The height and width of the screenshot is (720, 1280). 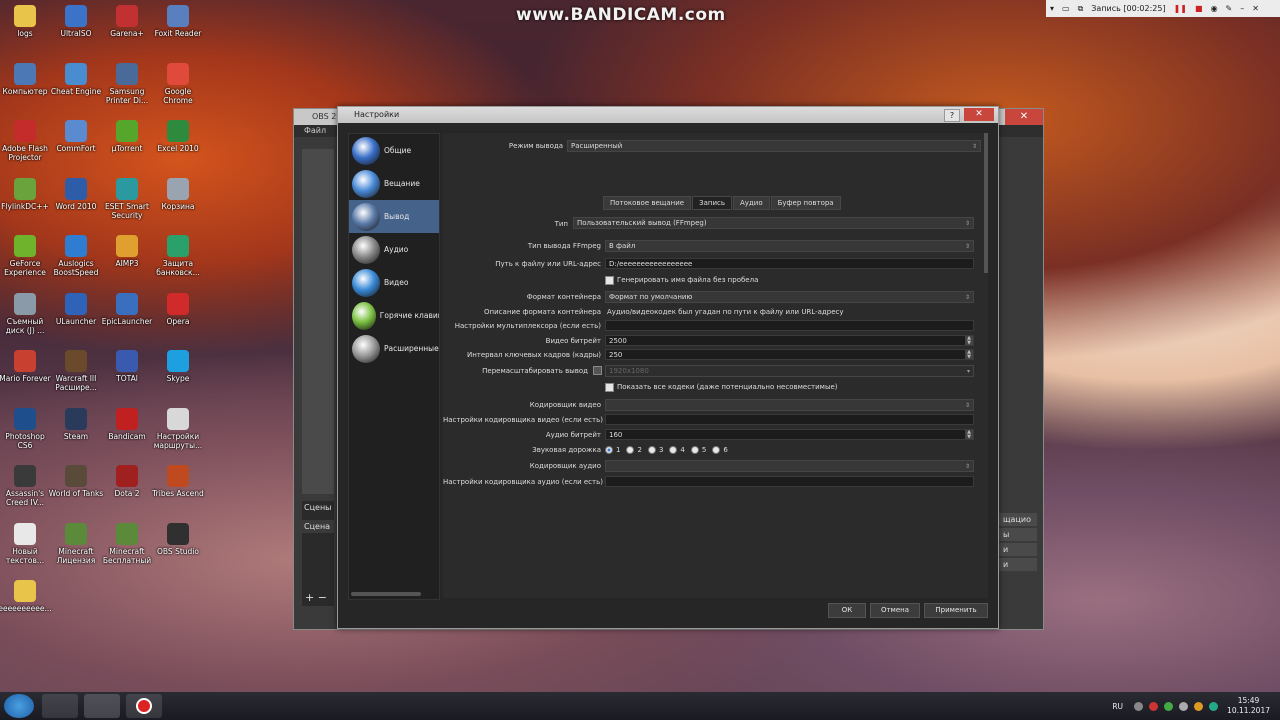 What do you see at coordinates (127, 481) in the screenshot?
I see `desktop-icon: Dota 2` at bounding box center [127, 481].